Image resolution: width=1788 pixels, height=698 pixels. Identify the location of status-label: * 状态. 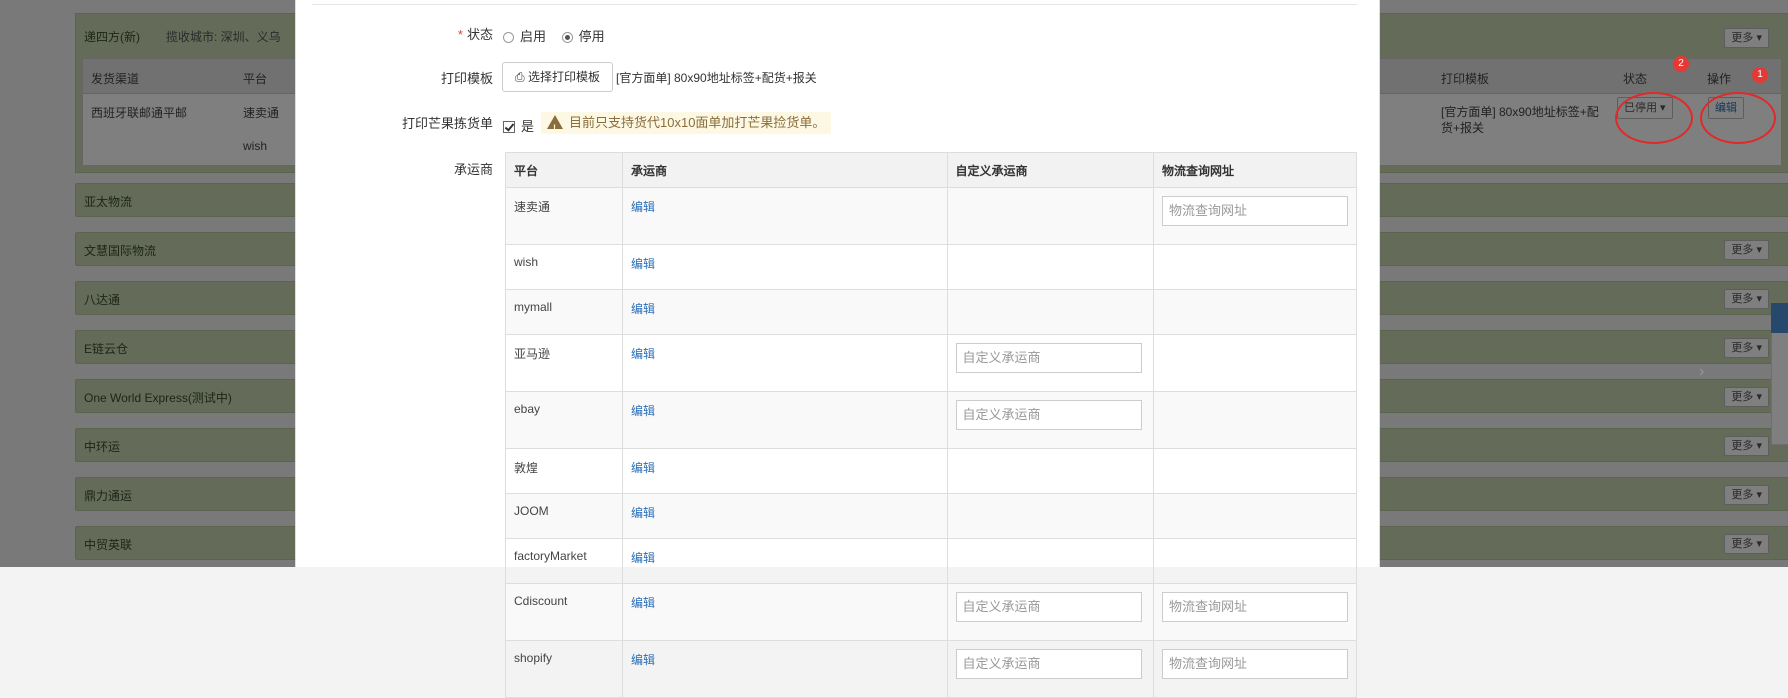
(475, 33).